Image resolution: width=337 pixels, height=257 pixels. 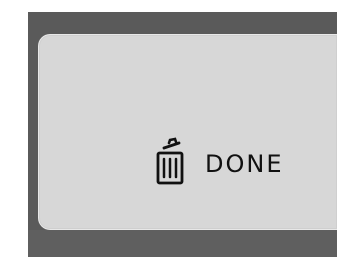 I want to click on done-label: DONE, so click(x=244, y=164).